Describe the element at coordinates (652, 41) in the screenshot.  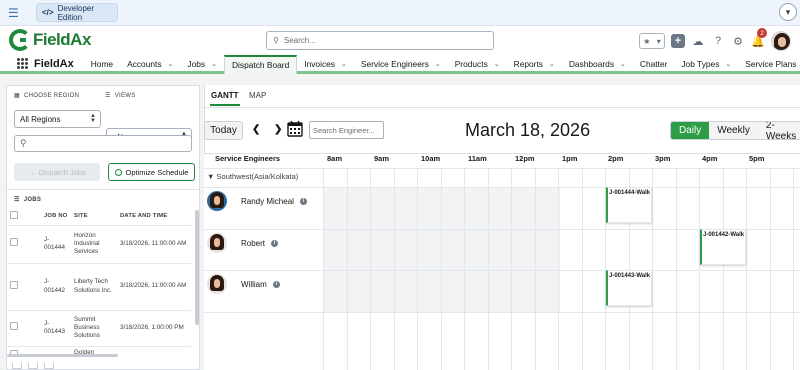
I see `favorites-button: ★ ▾` at that location.